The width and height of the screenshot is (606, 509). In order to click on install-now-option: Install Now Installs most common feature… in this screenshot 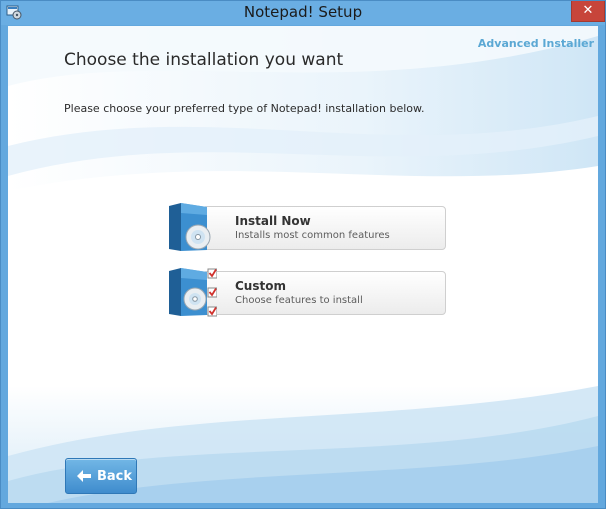, I will do `click(308, 228)`.